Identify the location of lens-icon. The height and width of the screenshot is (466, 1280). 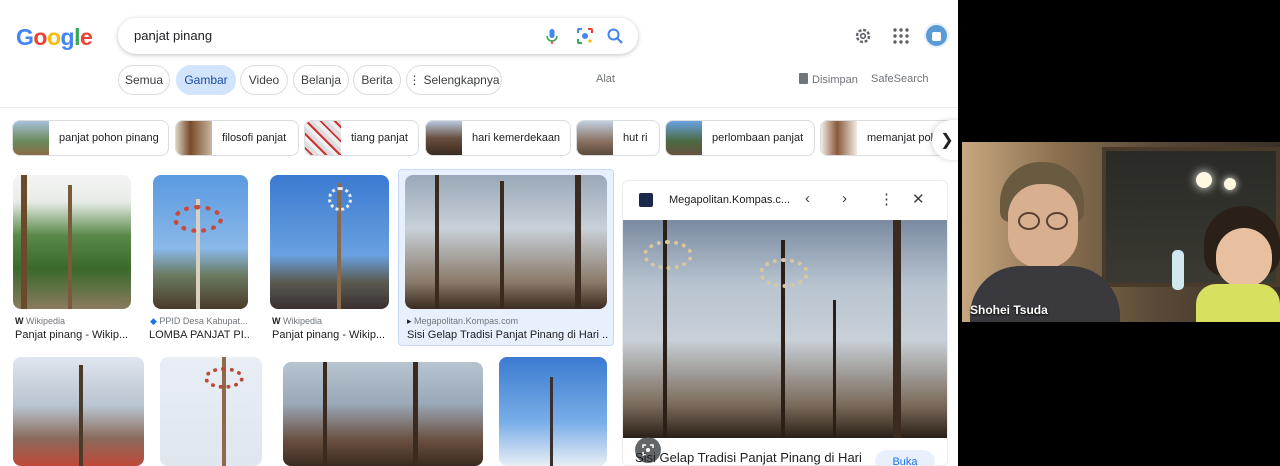
(585, 36).